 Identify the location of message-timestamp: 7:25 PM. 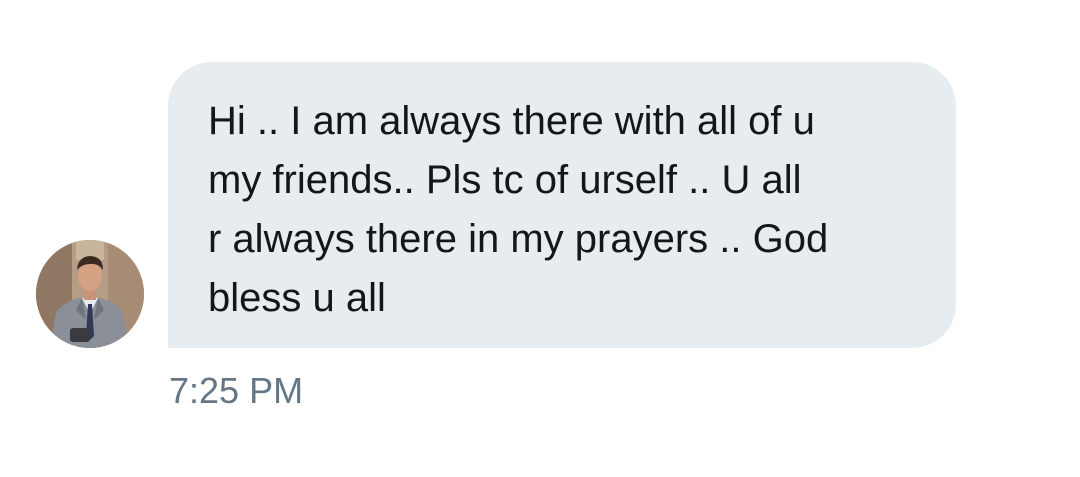
(236, 390).